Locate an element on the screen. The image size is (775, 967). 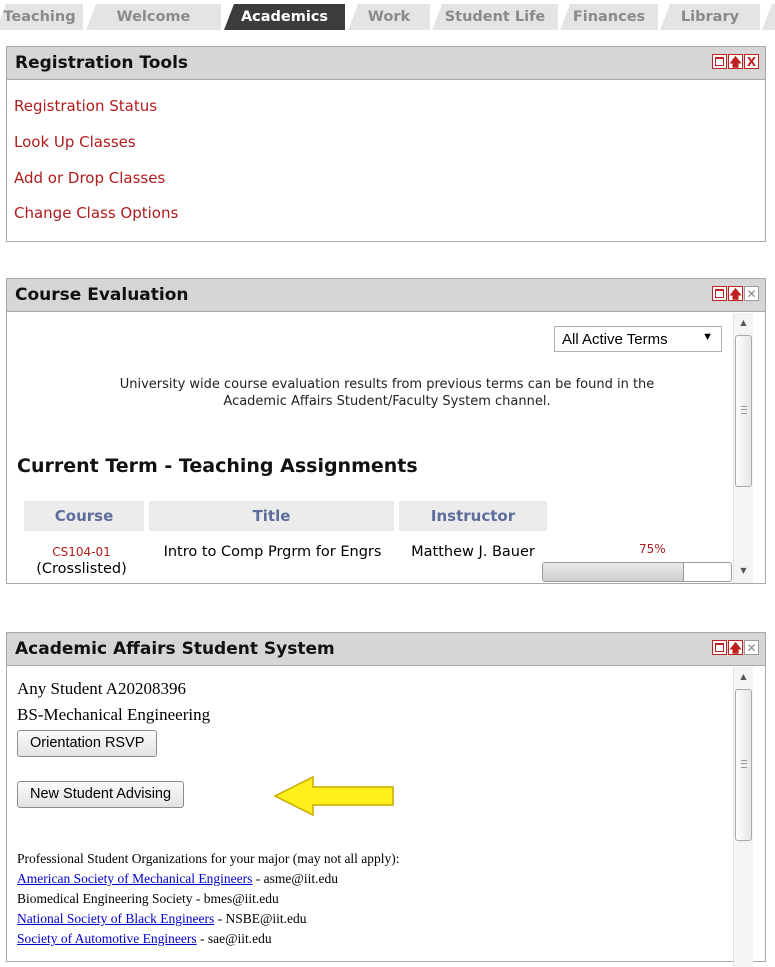
channel-title: Academic Affairs Student System is located at coordinates (175, 649).